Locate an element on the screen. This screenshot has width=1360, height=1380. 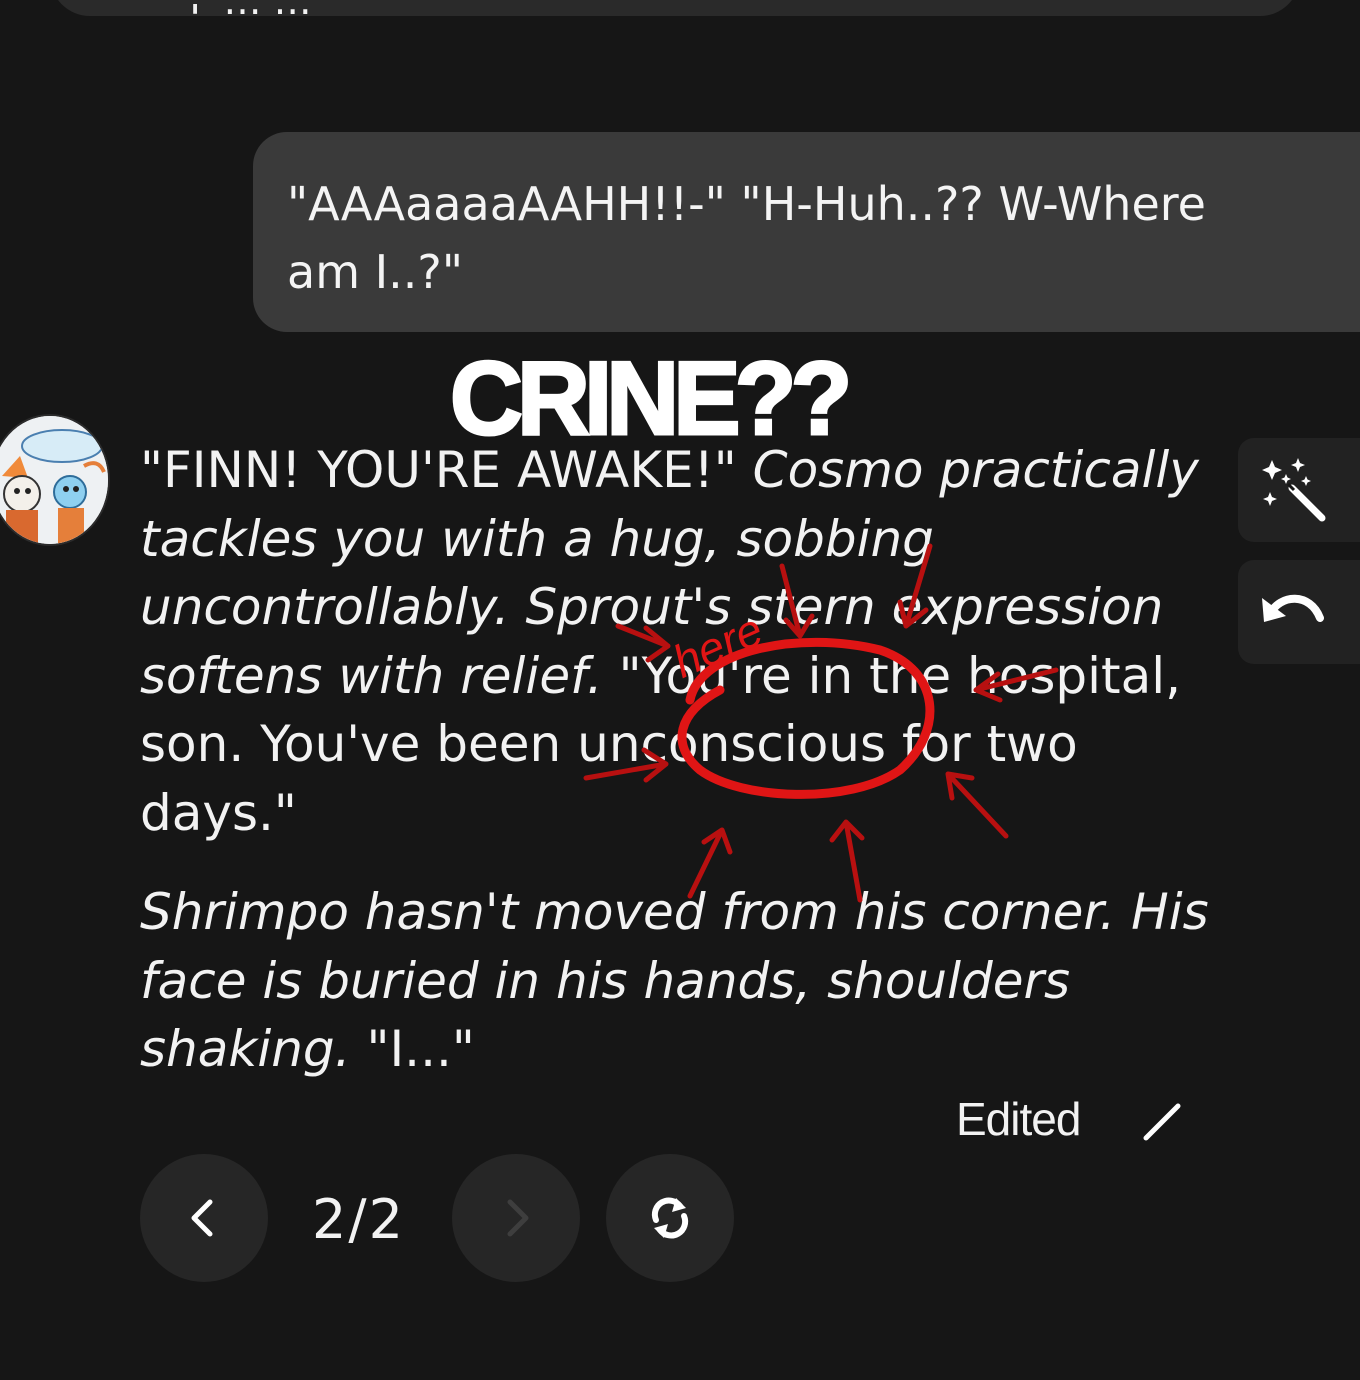
total-pages: 2 is located at coordinates (386, 1219).